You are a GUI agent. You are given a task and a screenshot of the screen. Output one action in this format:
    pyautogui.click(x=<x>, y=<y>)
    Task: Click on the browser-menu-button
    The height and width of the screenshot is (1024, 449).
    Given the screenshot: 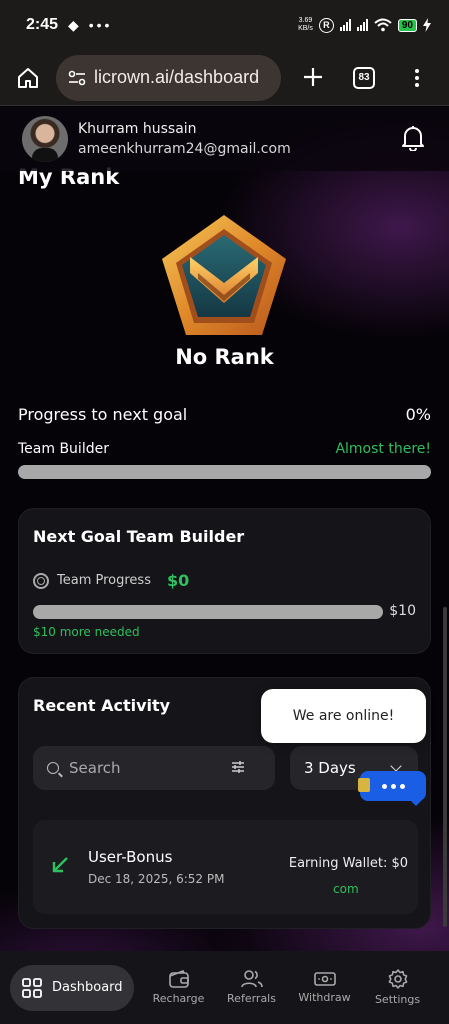 What is the action you would take?
    pyautogui.click(x=417, y=77)
    